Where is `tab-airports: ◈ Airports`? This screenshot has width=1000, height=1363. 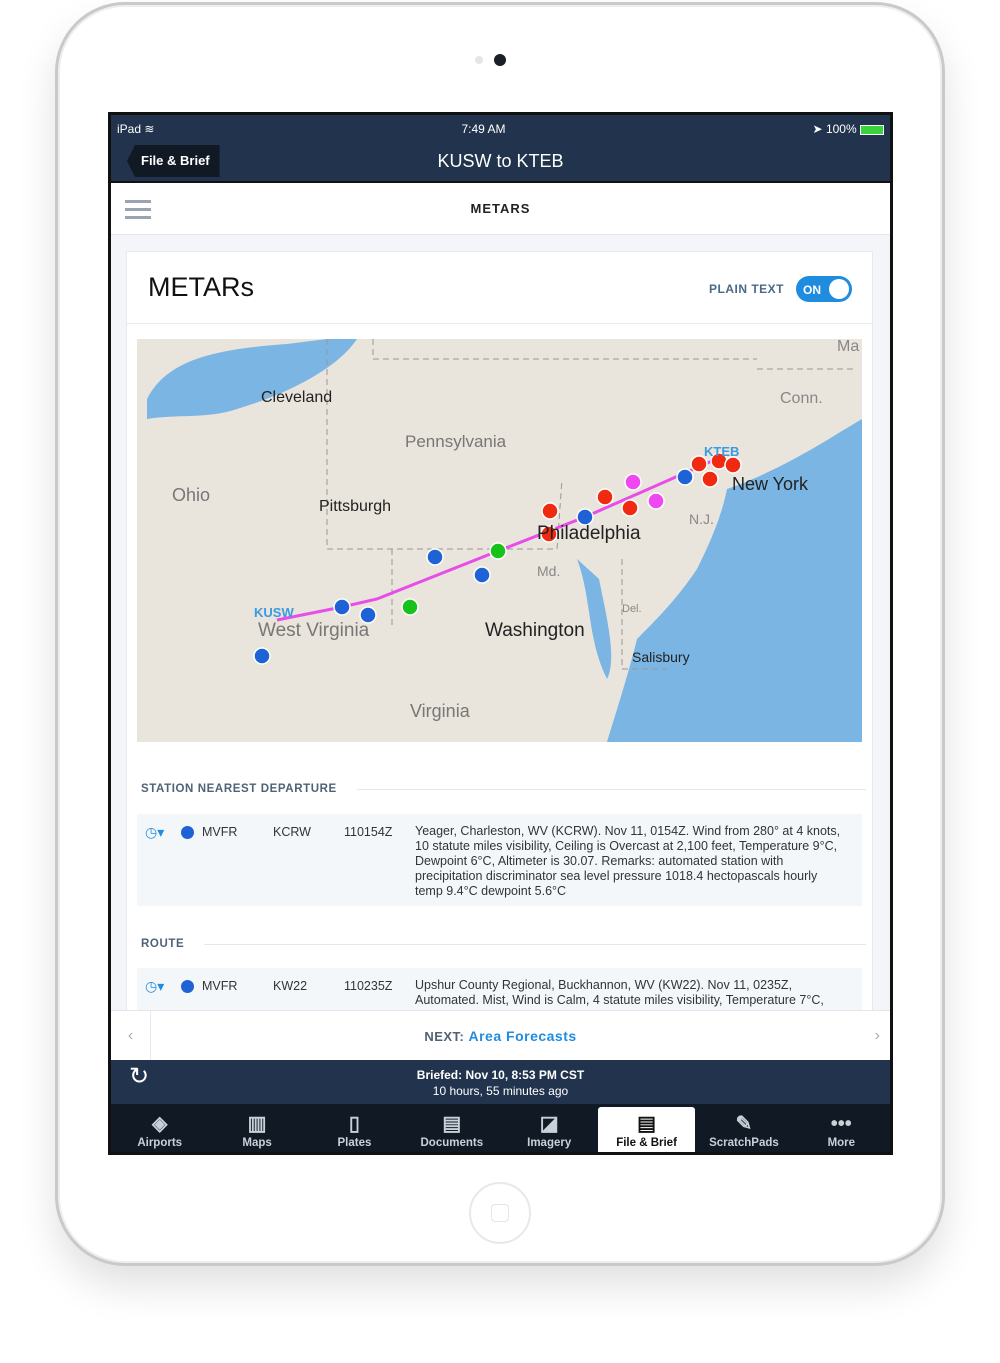 tab-airports: ◈ Airports is located at coordinates (159, 1129).